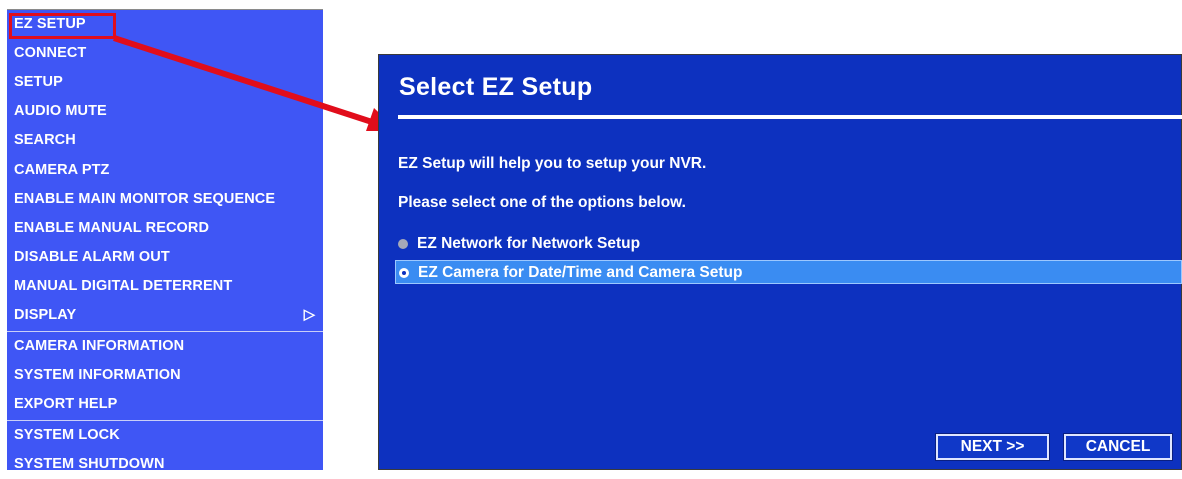 The width and height of the screenshot is (1182, 479). Describe the element at coordinates (580, 272) in the screenshot. I see `option-label: EZ Camera for Date/Time and Camera Setup` at that location.